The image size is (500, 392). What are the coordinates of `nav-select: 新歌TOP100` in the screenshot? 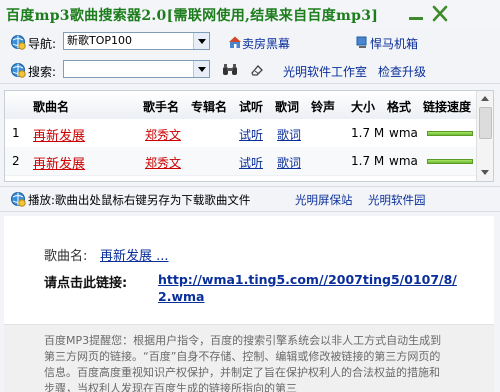 It's located at (136, 41).